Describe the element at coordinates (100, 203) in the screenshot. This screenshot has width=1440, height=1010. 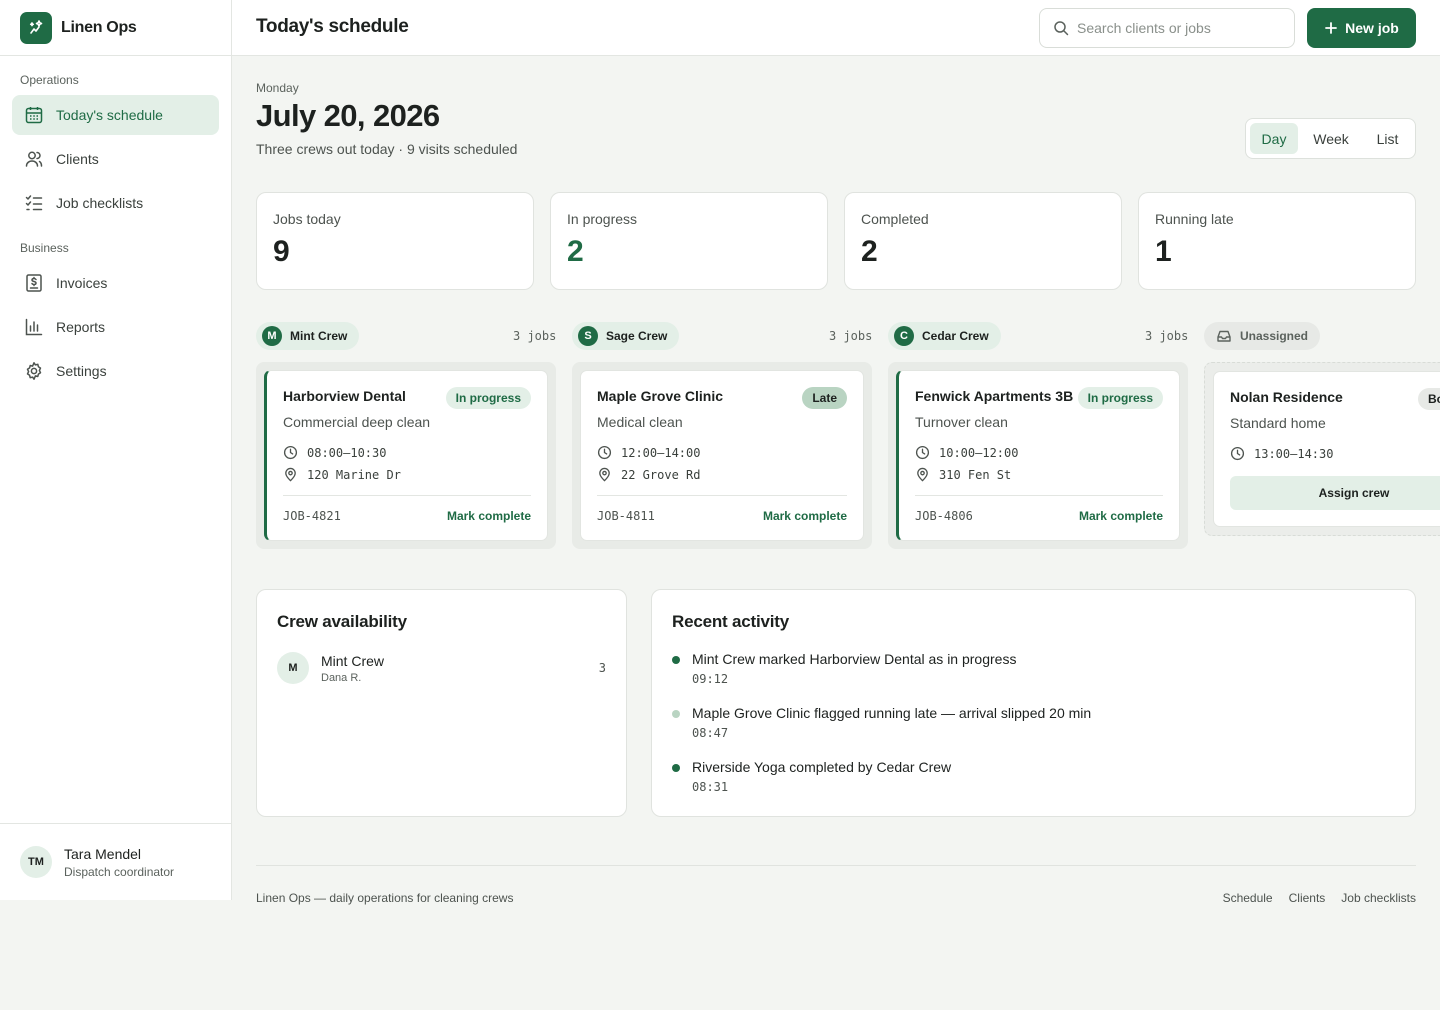
I see `sidebar-item-label: Job checklists` at that location.